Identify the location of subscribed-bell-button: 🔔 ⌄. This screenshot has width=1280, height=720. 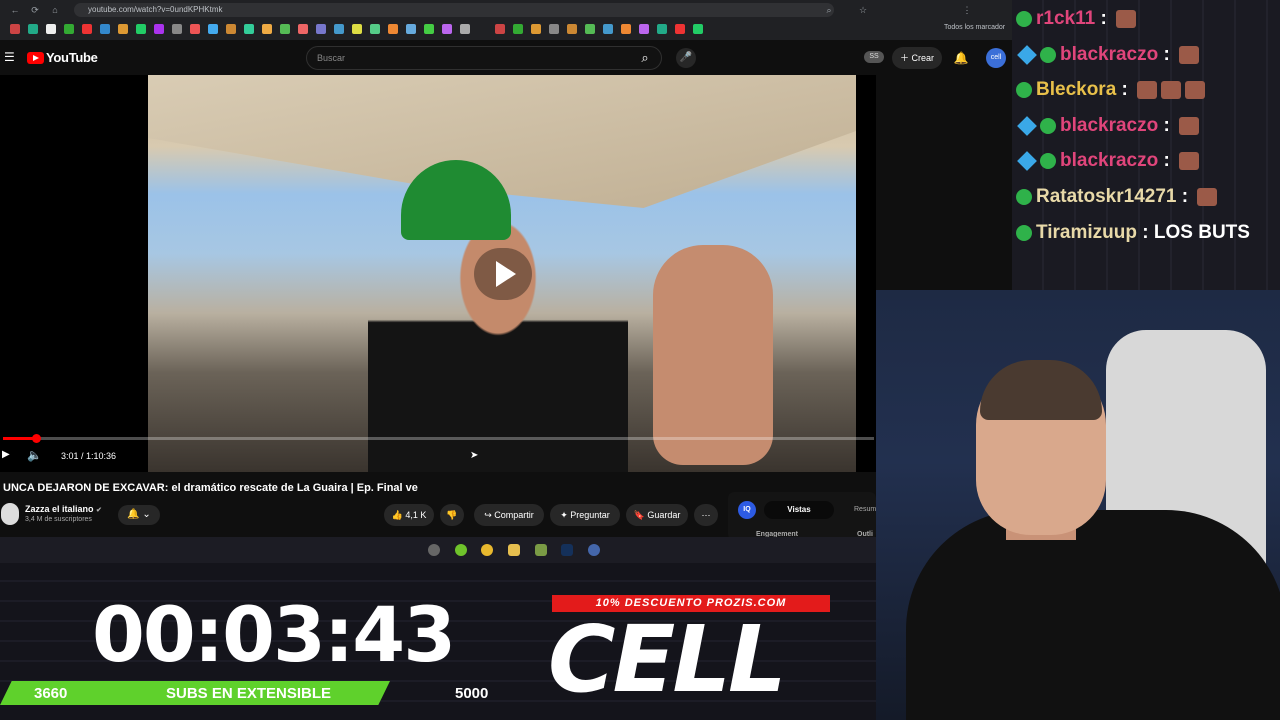
(139, 515).